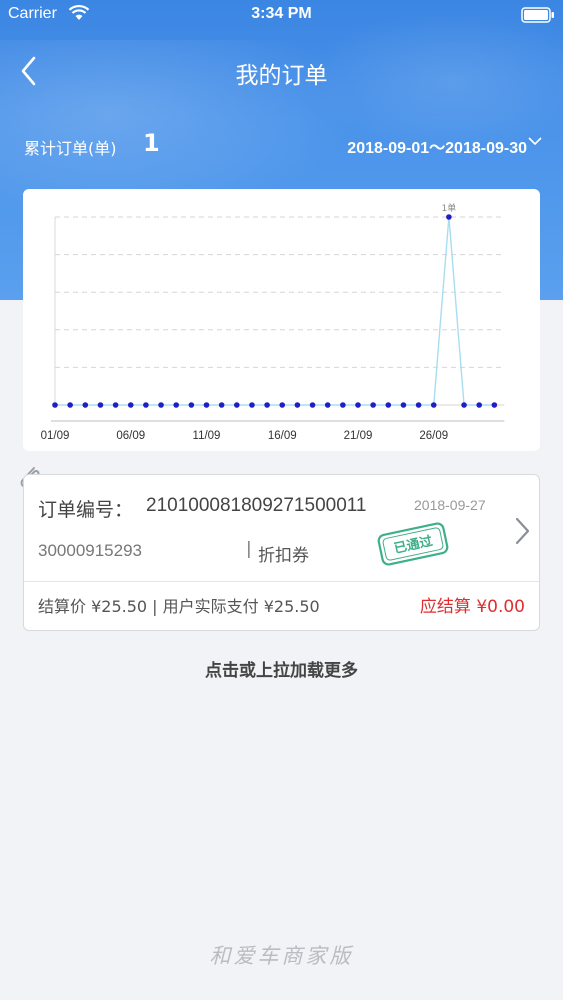 This screenshot has height=1000, width=563. I want to click on order-type: 折扣券, so click(283, 556).